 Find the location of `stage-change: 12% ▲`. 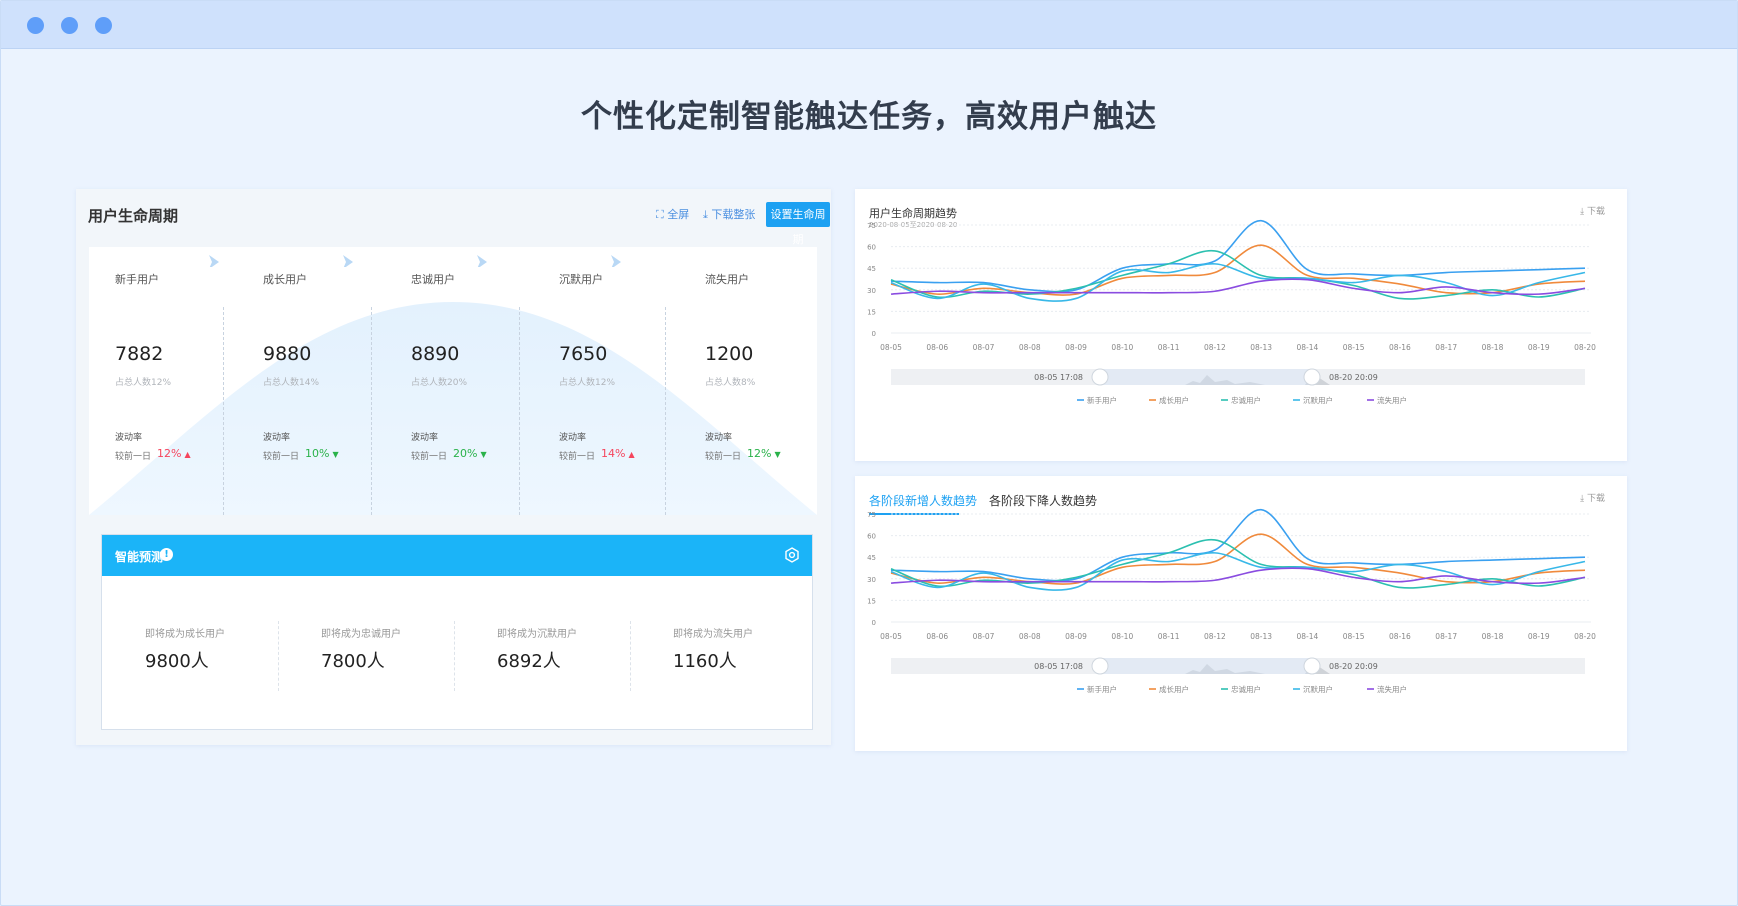

stage-change: 12% ▲ is located at coordinates (174, 453).